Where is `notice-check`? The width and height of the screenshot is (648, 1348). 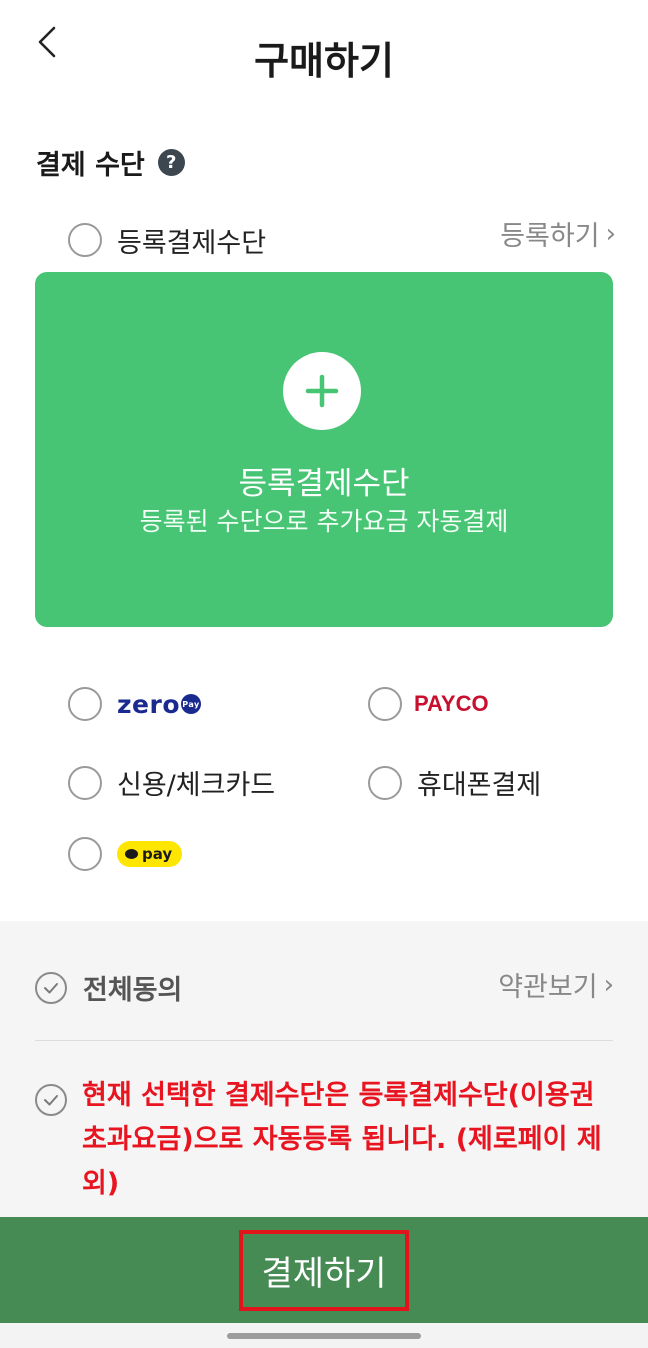
notice-check is located at coordinates (51, 1100).